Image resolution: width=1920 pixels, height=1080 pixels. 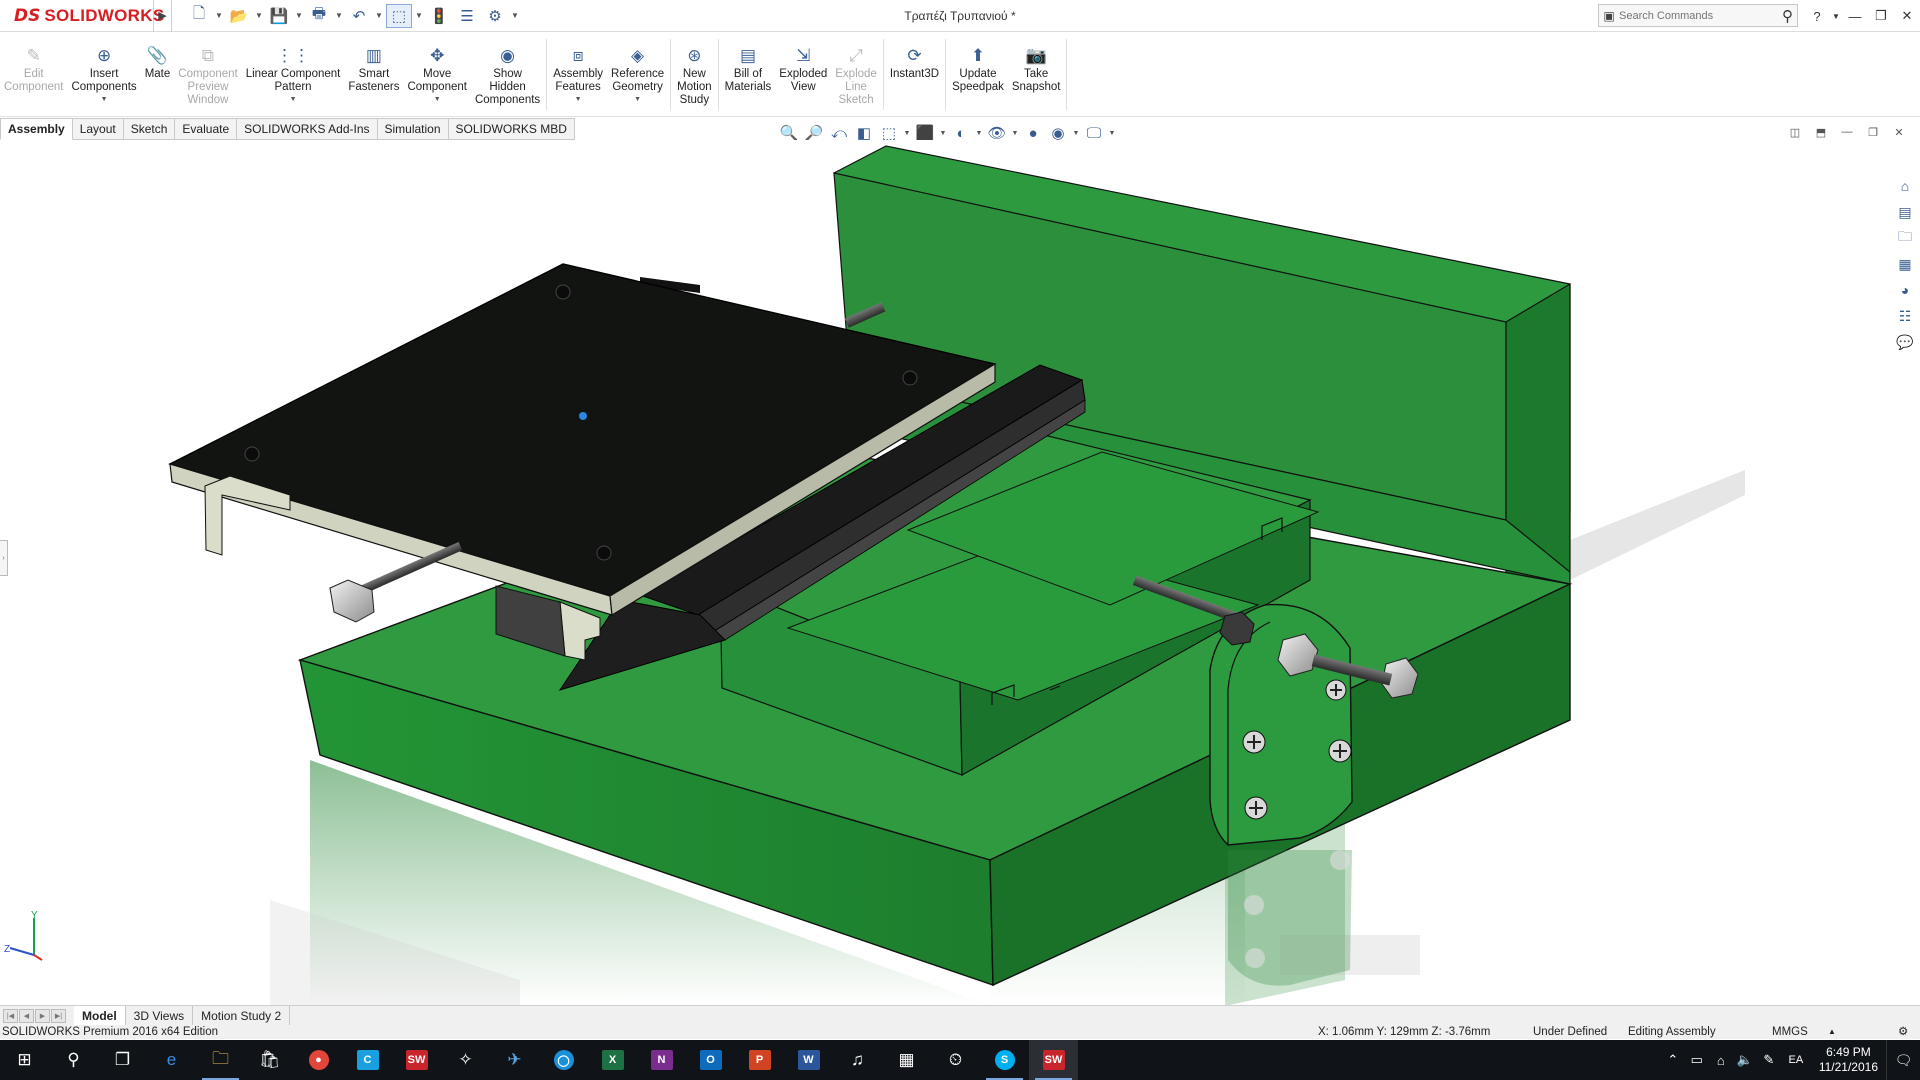 What do you see at coordinates (103, 74) in the screenshot?
I see `insert-components-button: ⊕ Insert Components ▼` at bounding box center [103, 74].